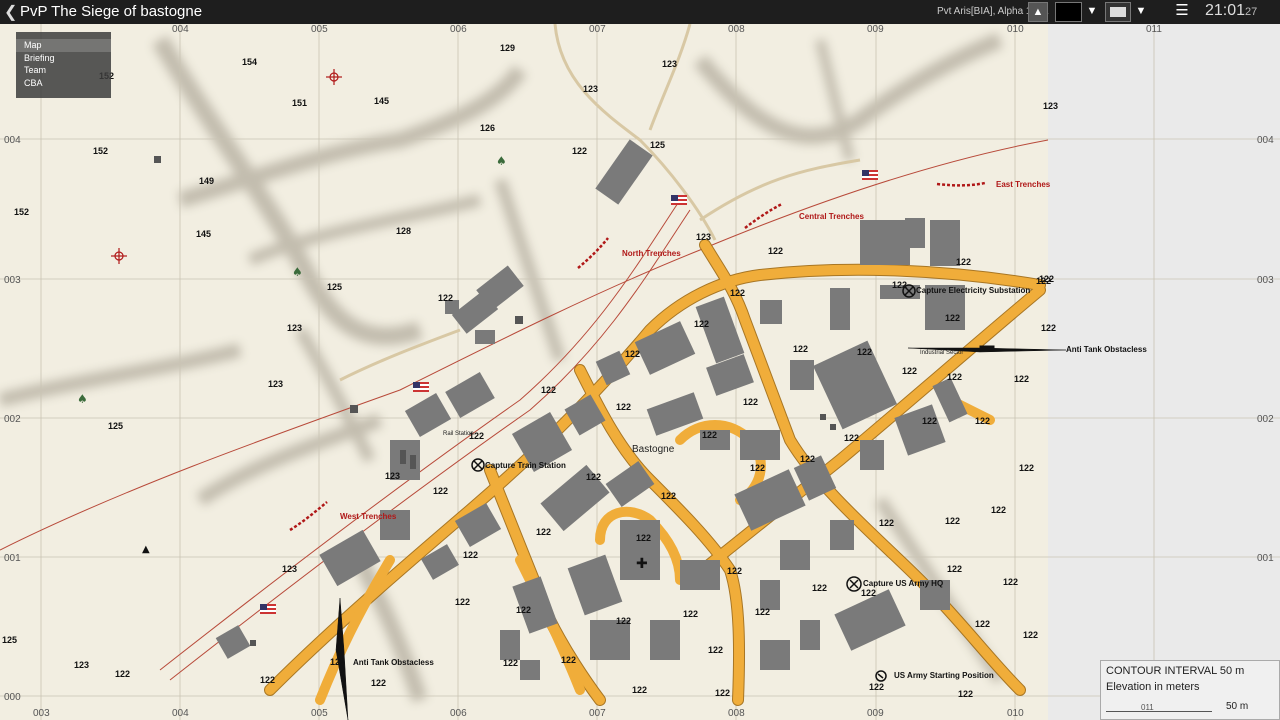  What do you see at coordinates (875, 713) in the screenshot?
I see `grid-label-bottom: 009` at bounding box center [875, 713].